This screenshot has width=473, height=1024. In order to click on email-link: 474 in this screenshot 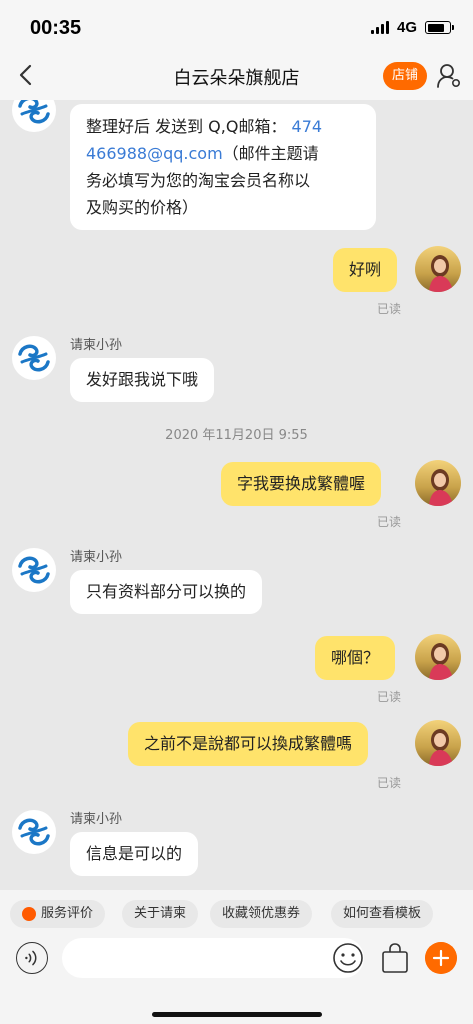, I will do `click(307, 126)`.